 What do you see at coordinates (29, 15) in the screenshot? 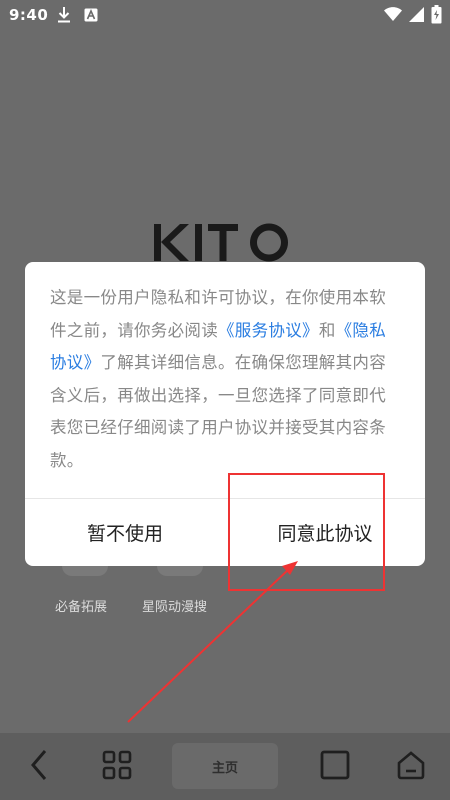
I see `status-time: 9:40` at bounding box center [29, 15].